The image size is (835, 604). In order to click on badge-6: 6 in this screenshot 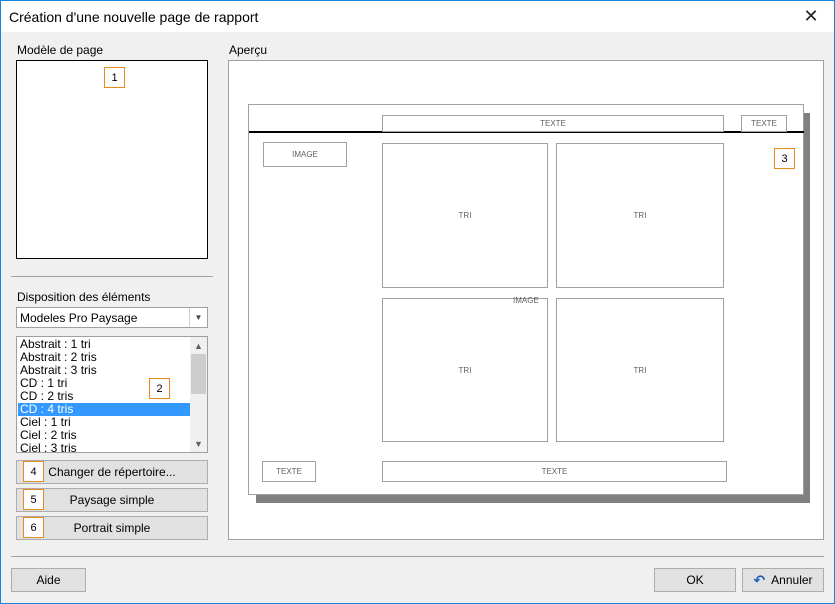, I will do `click(33, 527)`.